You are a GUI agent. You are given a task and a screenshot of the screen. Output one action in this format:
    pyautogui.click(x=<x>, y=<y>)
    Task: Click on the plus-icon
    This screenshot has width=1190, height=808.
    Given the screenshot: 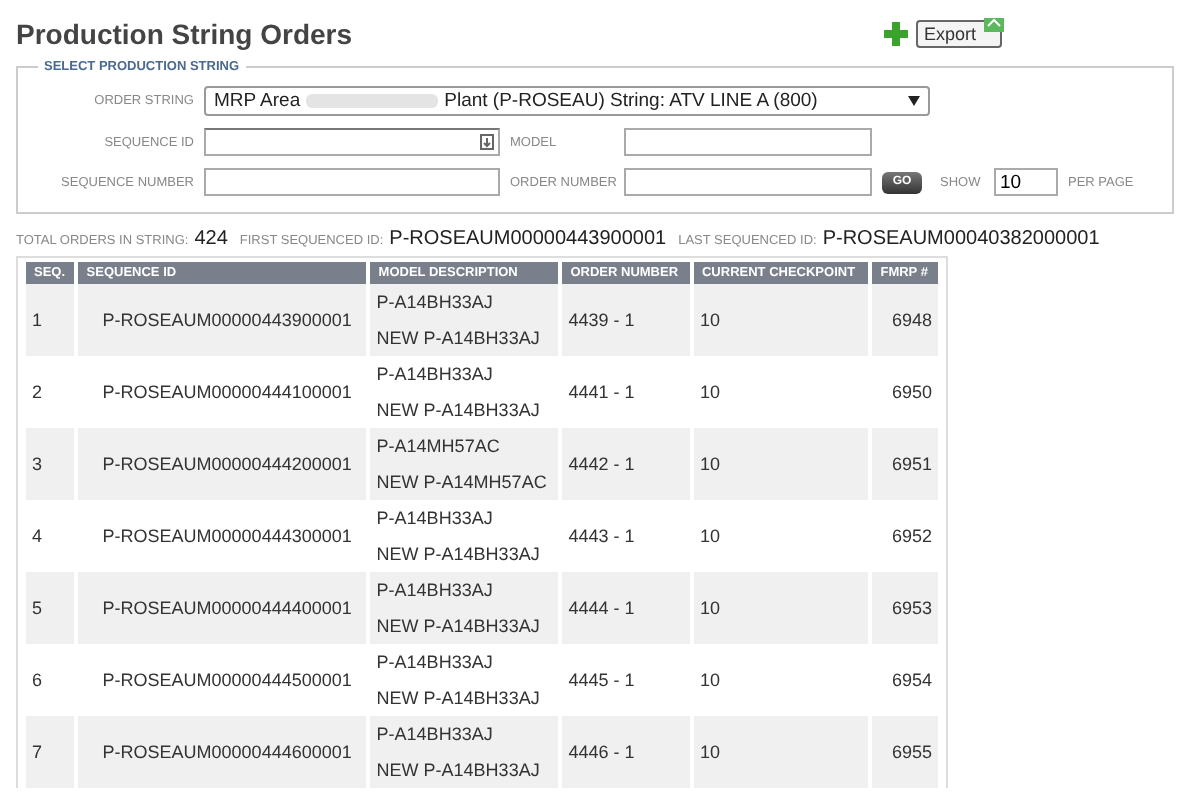 What is the action you would take?
    pyautogui.click(x=895, y=34)
    